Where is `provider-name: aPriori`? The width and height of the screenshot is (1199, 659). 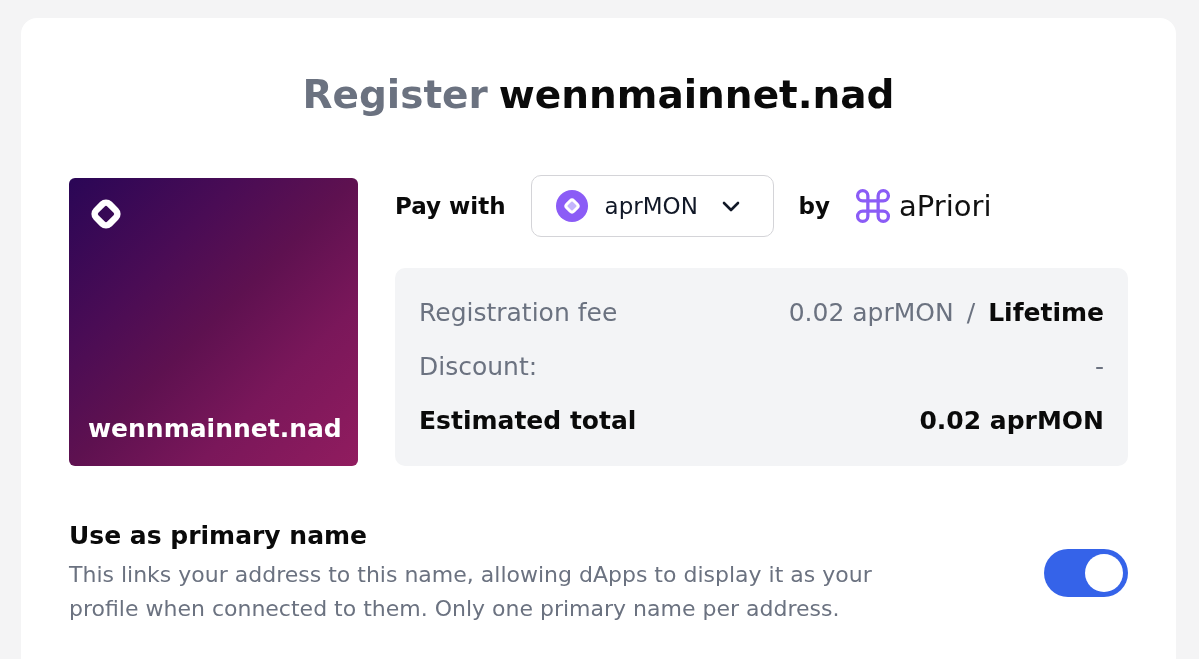 provider-name: aPriori is located at coordinates (945, 206).